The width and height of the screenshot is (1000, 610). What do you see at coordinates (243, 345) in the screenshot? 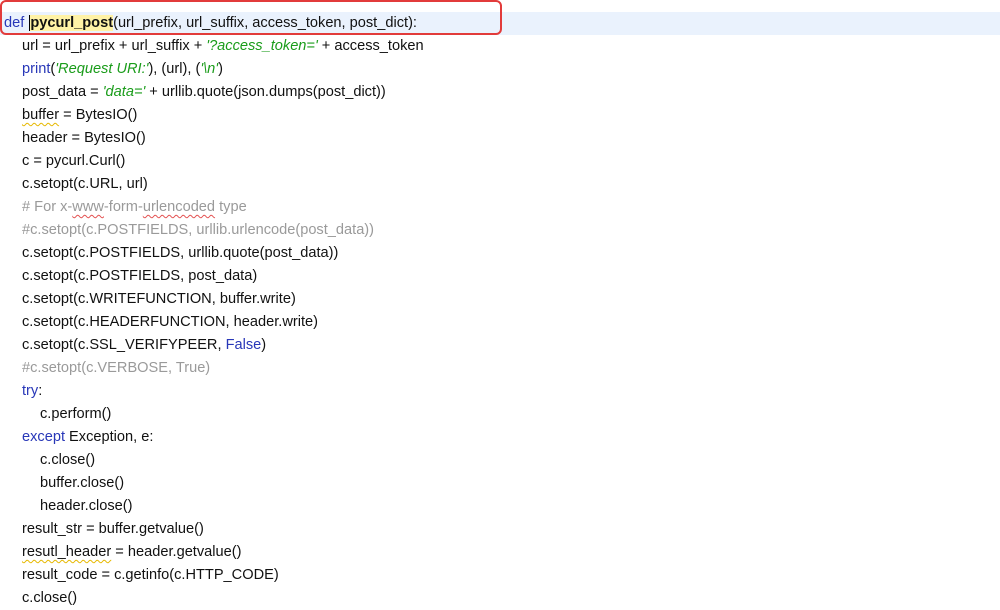
I see `constant-false: False` at bounding box center [243, 345].